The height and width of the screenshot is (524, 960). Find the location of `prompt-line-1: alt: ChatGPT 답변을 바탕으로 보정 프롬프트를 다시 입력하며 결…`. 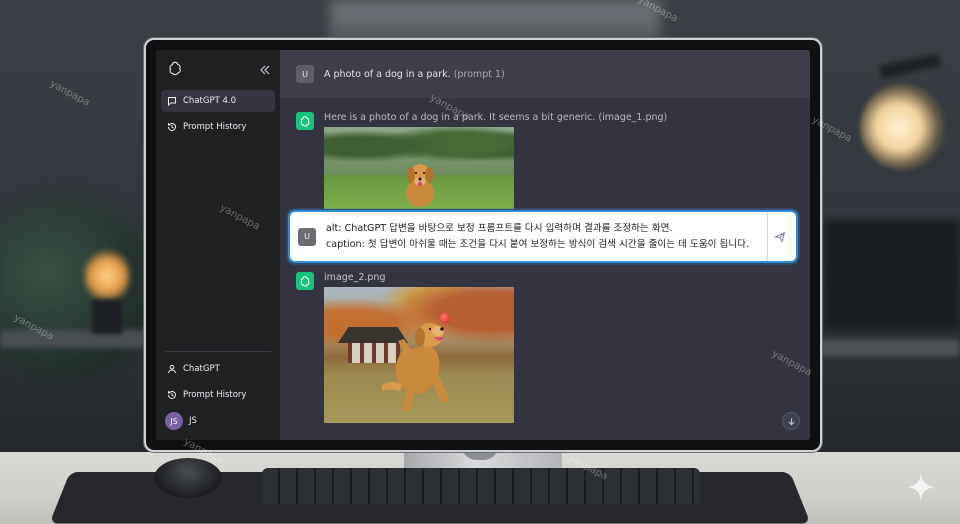

prompt-line-1: alt: ChatGPT 답변을 바탕으로 보정 프롬프트를 다시 입력하며 결… is located at coordinates (499, 228).